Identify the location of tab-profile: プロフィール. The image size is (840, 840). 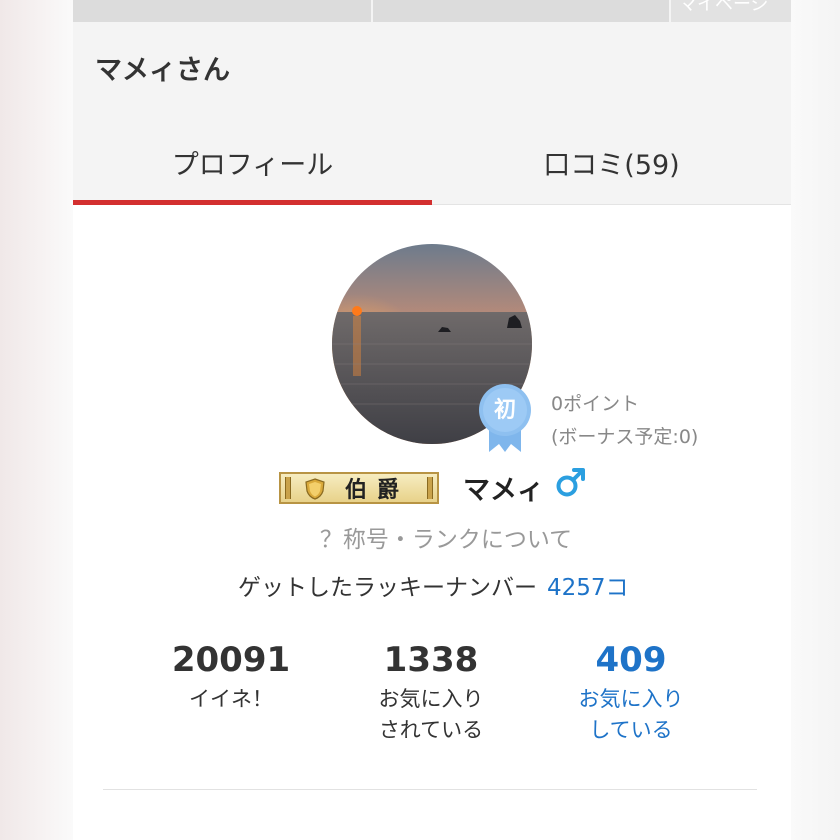
(252, 162).